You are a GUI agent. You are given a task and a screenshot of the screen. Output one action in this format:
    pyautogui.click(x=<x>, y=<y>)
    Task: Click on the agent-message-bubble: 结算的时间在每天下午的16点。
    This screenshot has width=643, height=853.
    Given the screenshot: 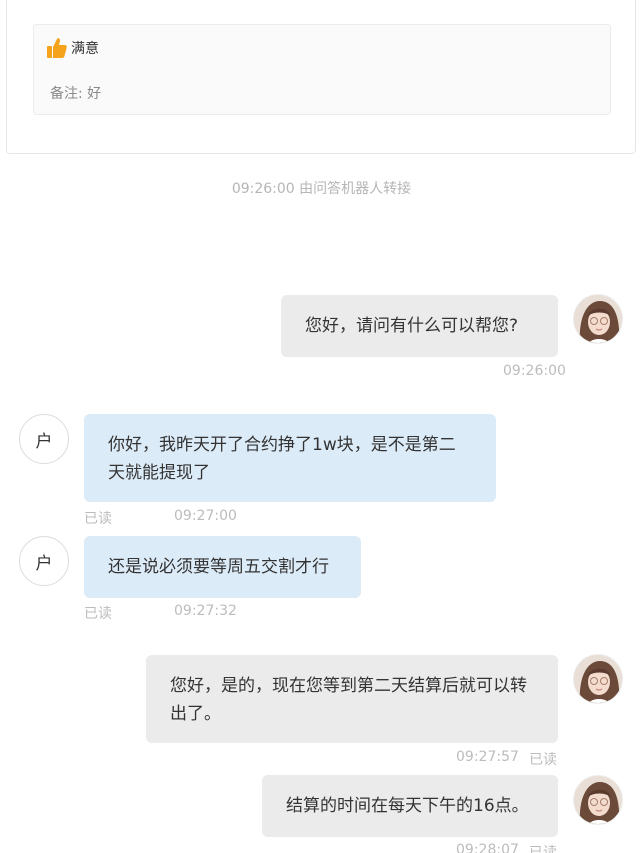 What is the action you would take?
    pyautogui.click(x=410, y=806)
    